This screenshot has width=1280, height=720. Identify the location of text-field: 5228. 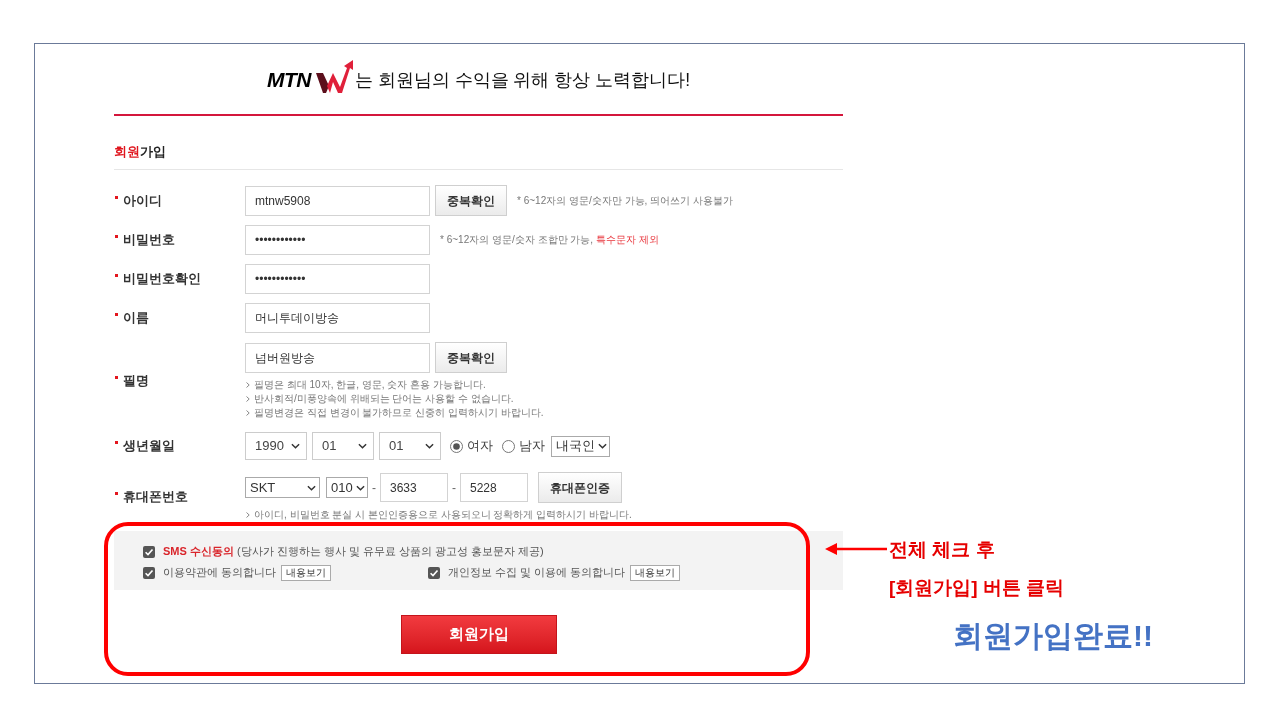
(494, 487).